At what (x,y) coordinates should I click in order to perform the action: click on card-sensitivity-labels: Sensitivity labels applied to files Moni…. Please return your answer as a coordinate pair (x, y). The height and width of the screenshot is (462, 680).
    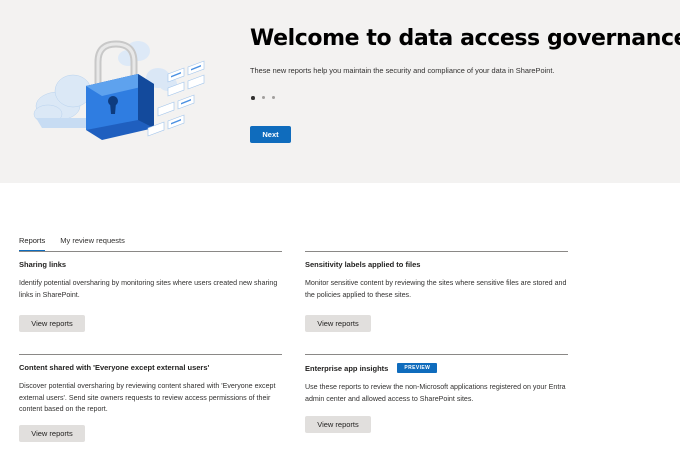
    Looking at the image, I should click on (436, 276).